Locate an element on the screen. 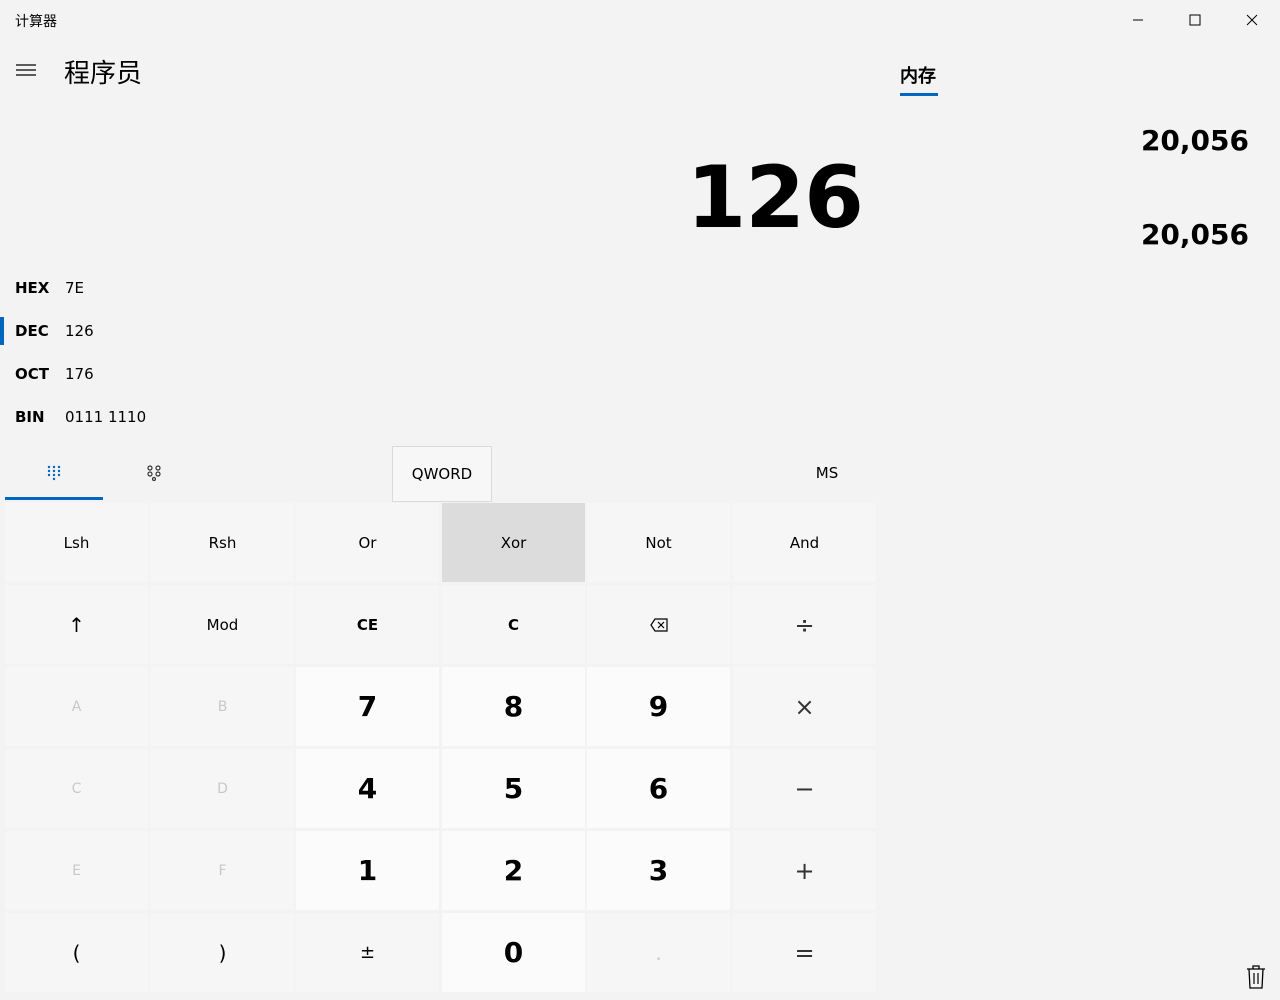 The image size is (1280, 1000). bitwise-icon is located at coordinates (154, 473).